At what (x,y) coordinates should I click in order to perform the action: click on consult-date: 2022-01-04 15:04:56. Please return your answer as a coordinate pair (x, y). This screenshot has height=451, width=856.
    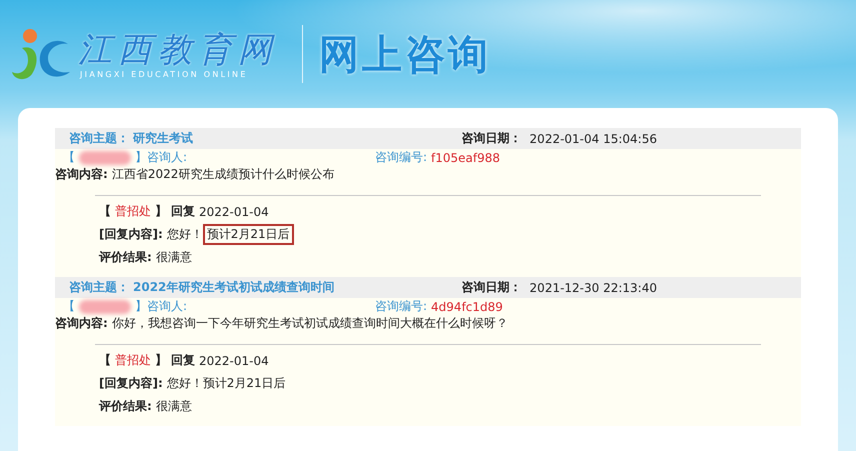
    Looking at the image, I should click on (593, 139).